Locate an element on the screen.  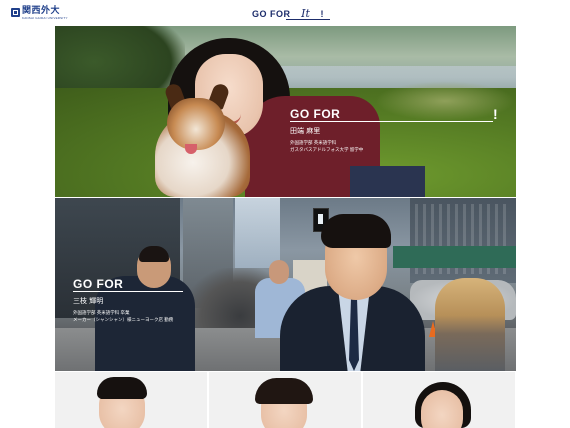
pedestrian-woman is located at coordinates (470, 324).